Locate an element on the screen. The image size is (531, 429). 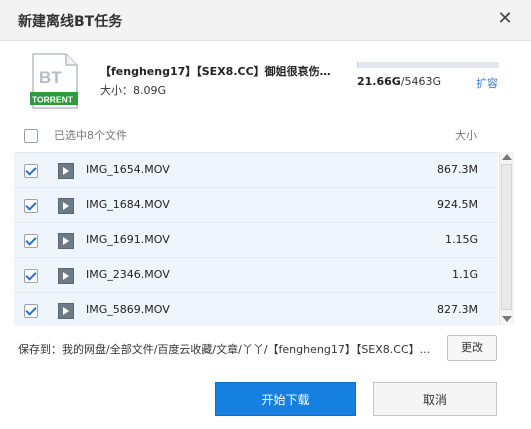
task-size-label: 大小： is located at coordinates (116, 90).